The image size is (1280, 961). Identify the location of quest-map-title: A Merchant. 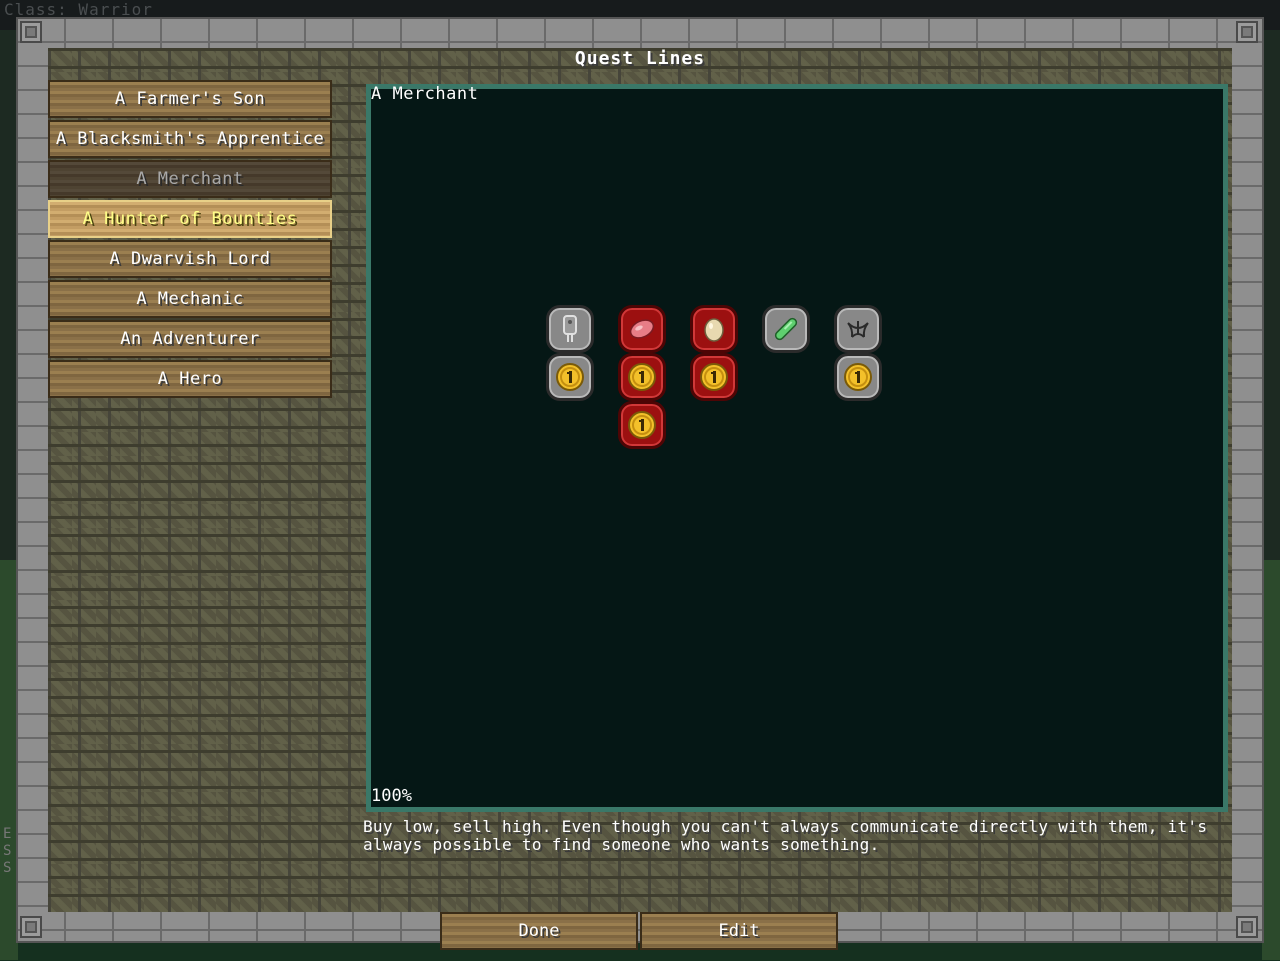
(425, 94).